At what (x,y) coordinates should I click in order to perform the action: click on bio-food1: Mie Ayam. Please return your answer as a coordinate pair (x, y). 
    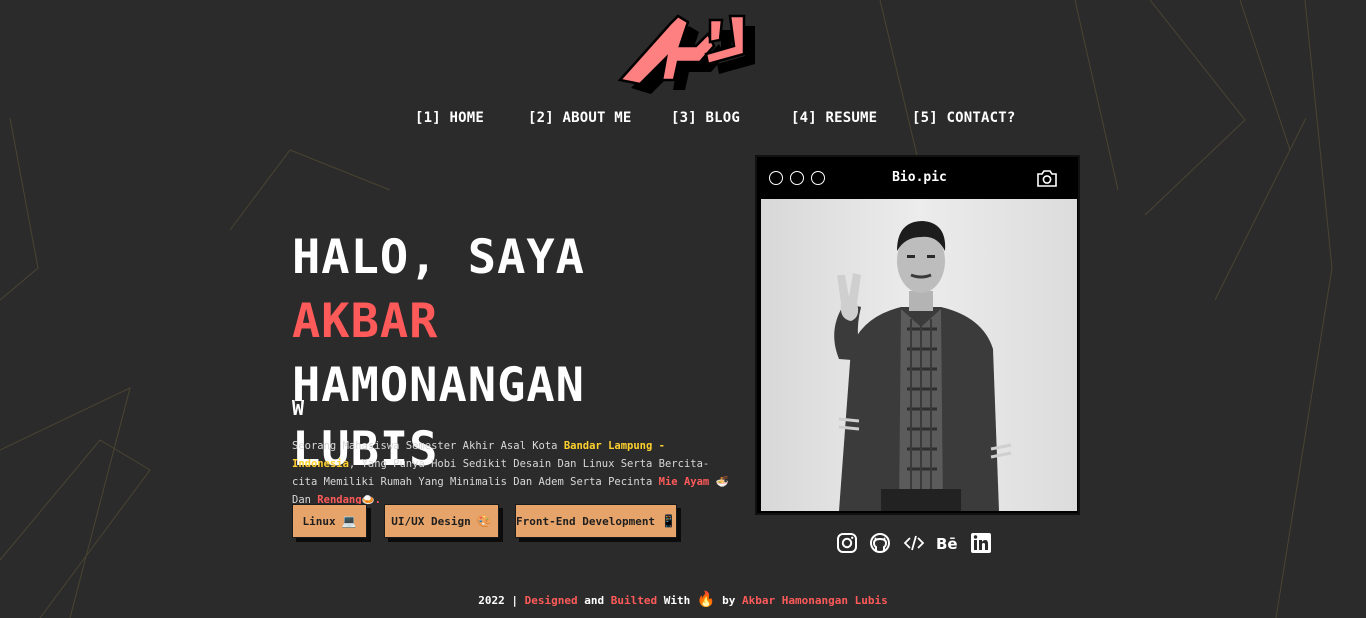
    Looking at the image, I should click on (684, 482).